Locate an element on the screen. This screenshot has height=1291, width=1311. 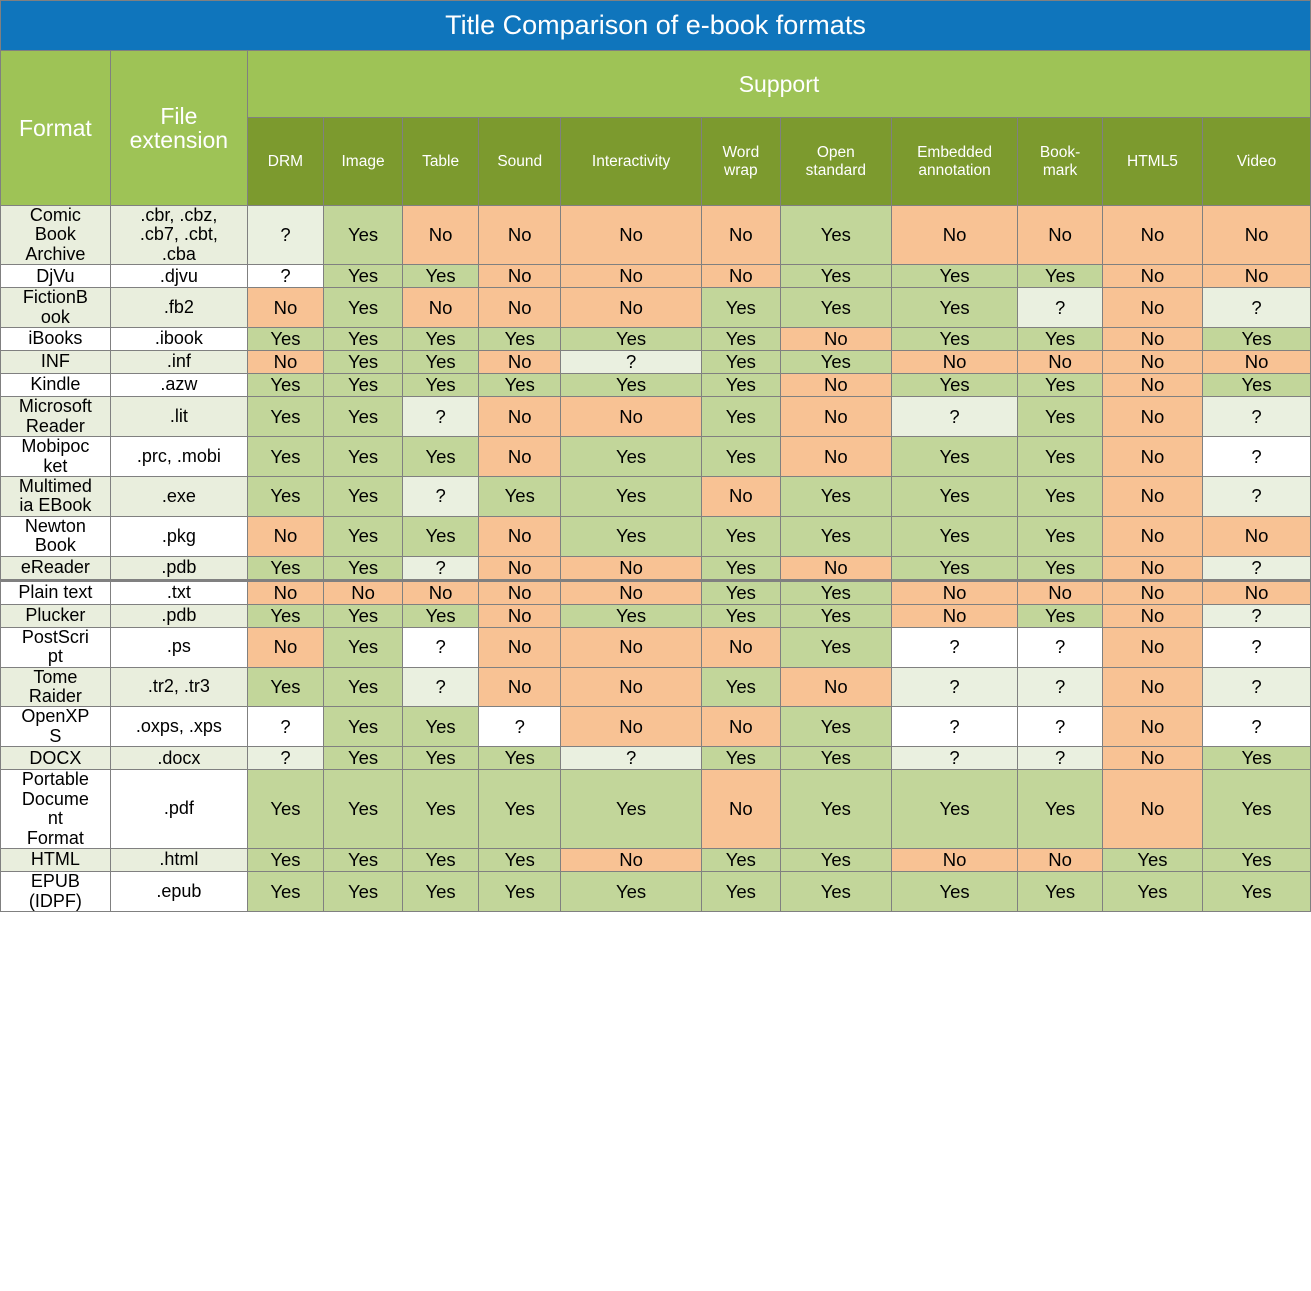
format-label-line: DjVu is located at coordinates (55, 275).